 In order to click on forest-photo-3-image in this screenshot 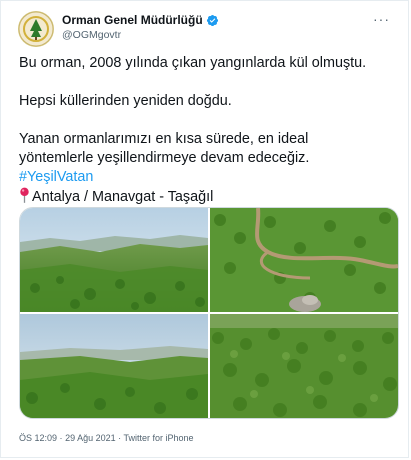, I will do `click(114, 366)`.